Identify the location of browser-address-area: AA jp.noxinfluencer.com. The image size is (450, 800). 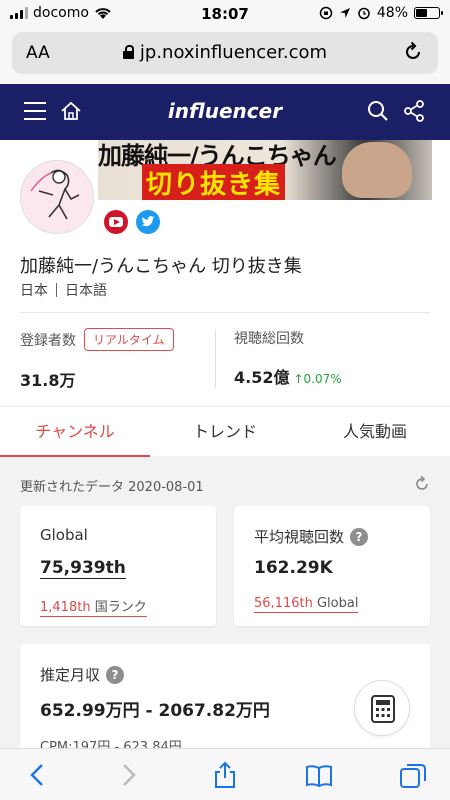
(225, 56).